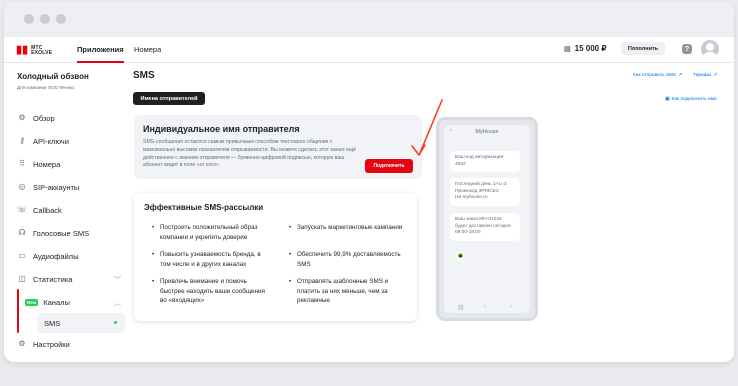  What do you see at coordinates (117, 303) in the screenshot?
I see `chevron-up-icon: ︿` at bounding box center [117, 303].